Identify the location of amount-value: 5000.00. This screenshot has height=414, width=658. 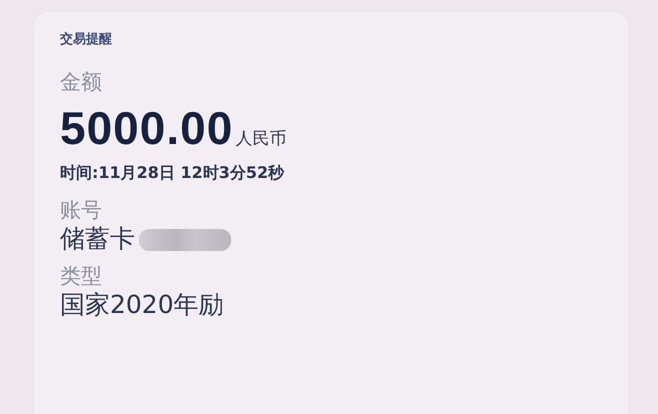
(147, 128).